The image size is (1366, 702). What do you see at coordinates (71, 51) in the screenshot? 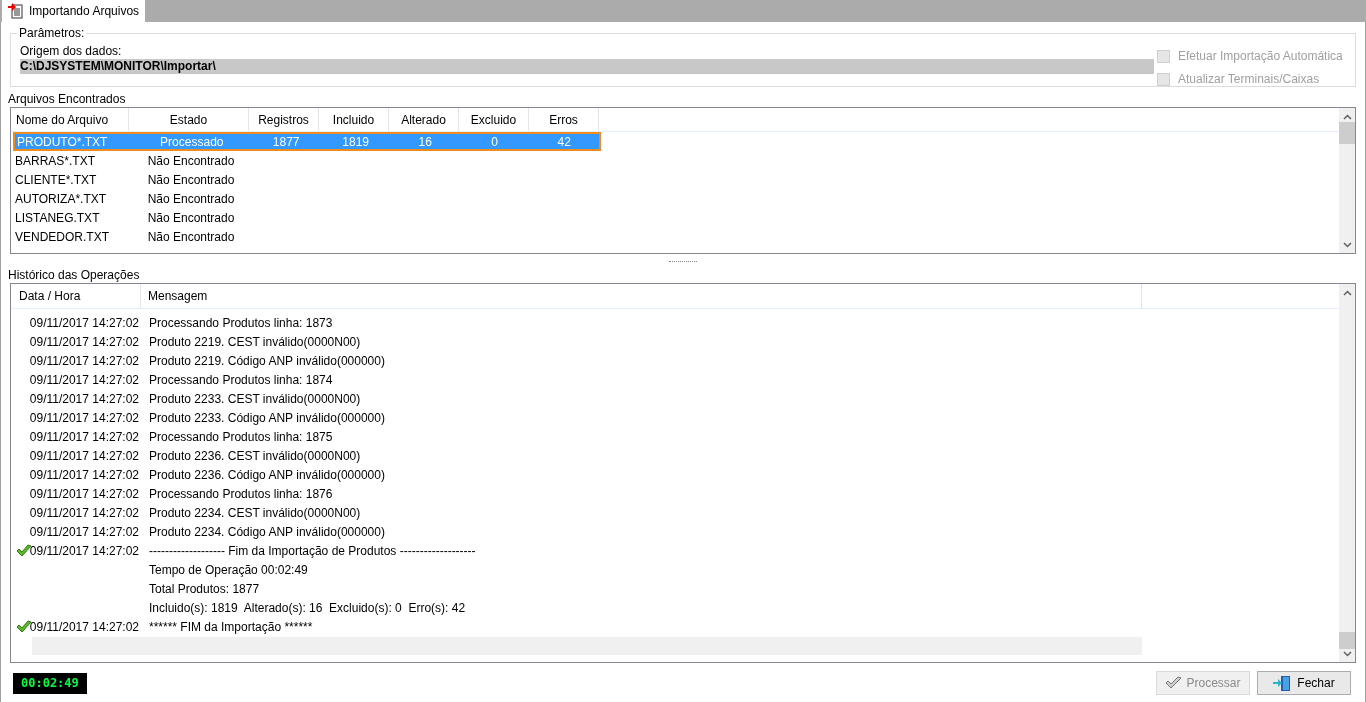
I see `source-label: Origem dos dados:` at bounding box center [71, 51].